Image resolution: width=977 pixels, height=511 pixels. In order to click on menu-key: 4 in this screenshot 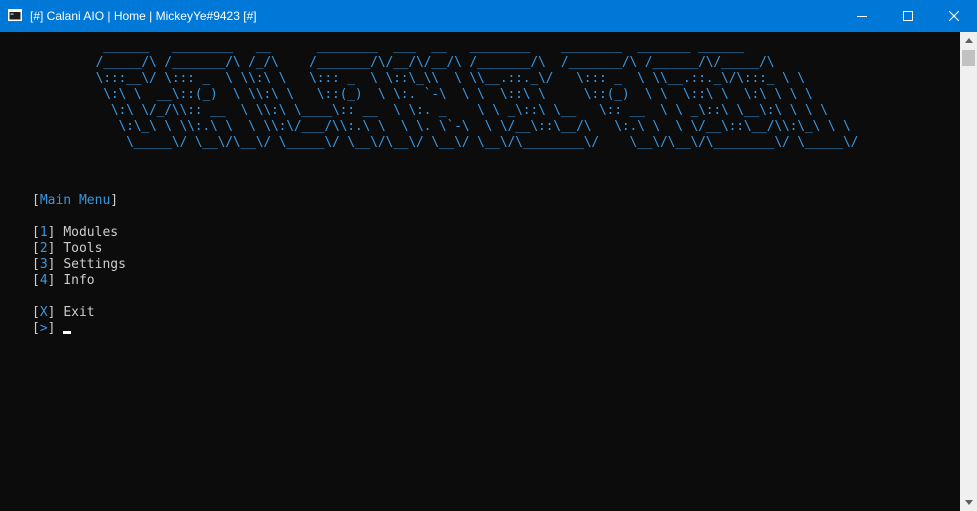, I will do `click(43, 280)`.